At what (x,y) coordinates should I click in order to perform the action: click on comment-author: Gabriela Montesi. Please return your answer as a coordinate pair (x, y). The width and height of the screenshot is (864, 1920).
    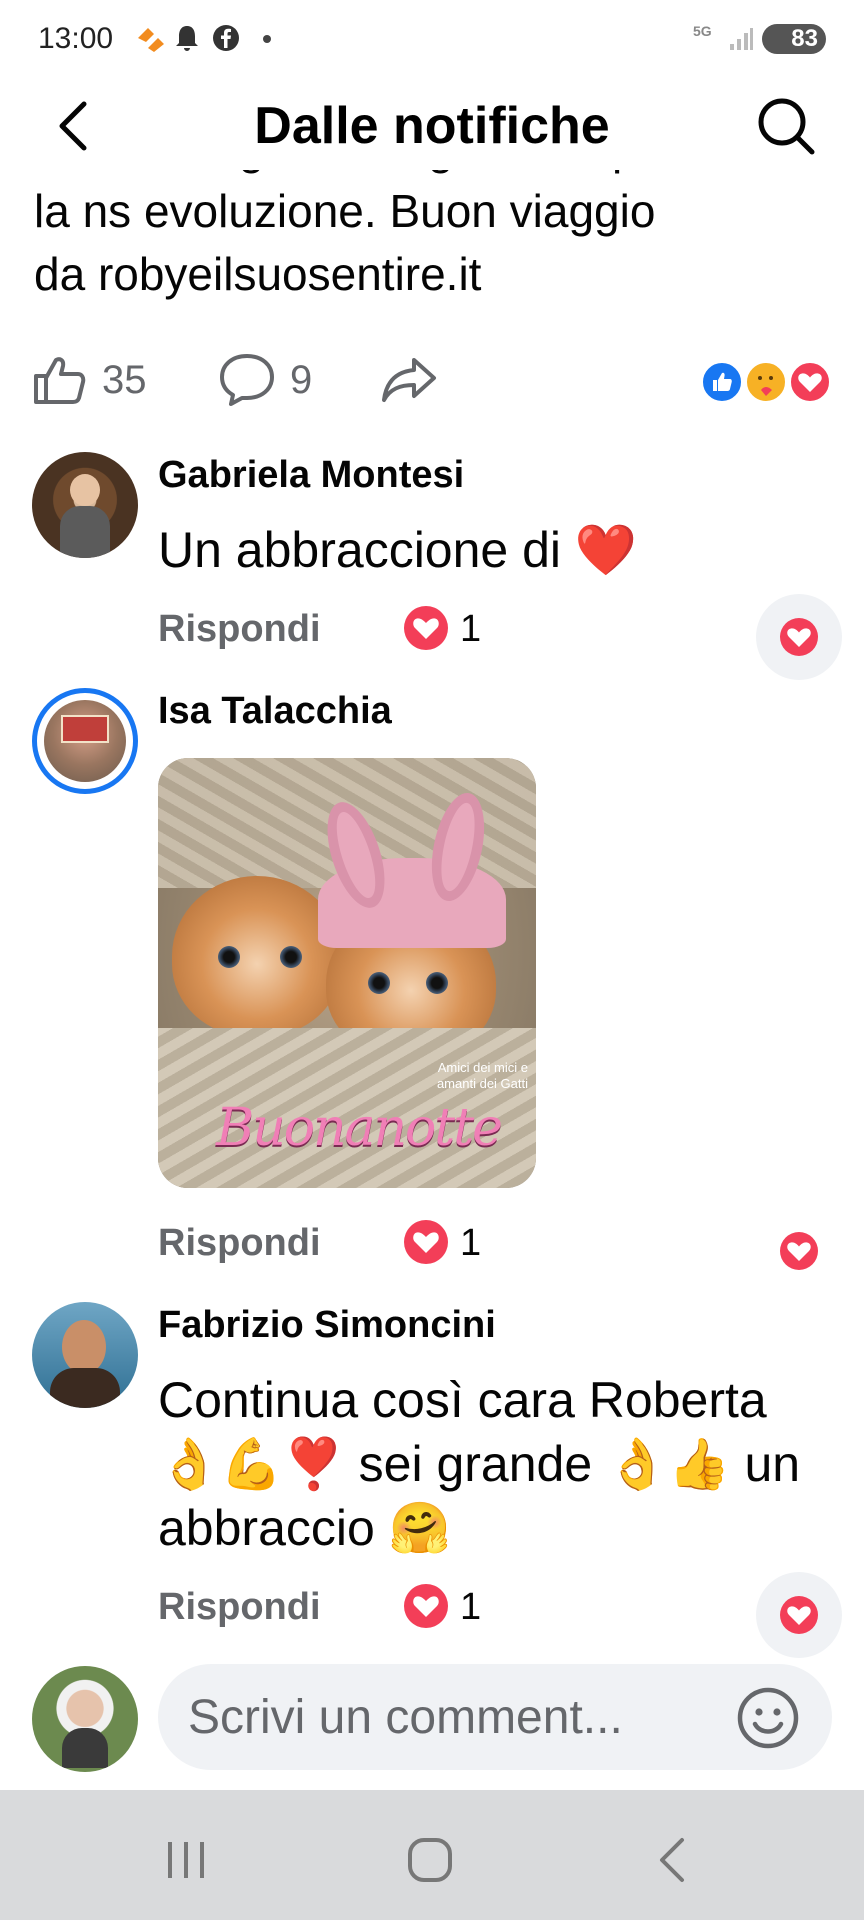
    Looking at the image, I should click on (311, 475).